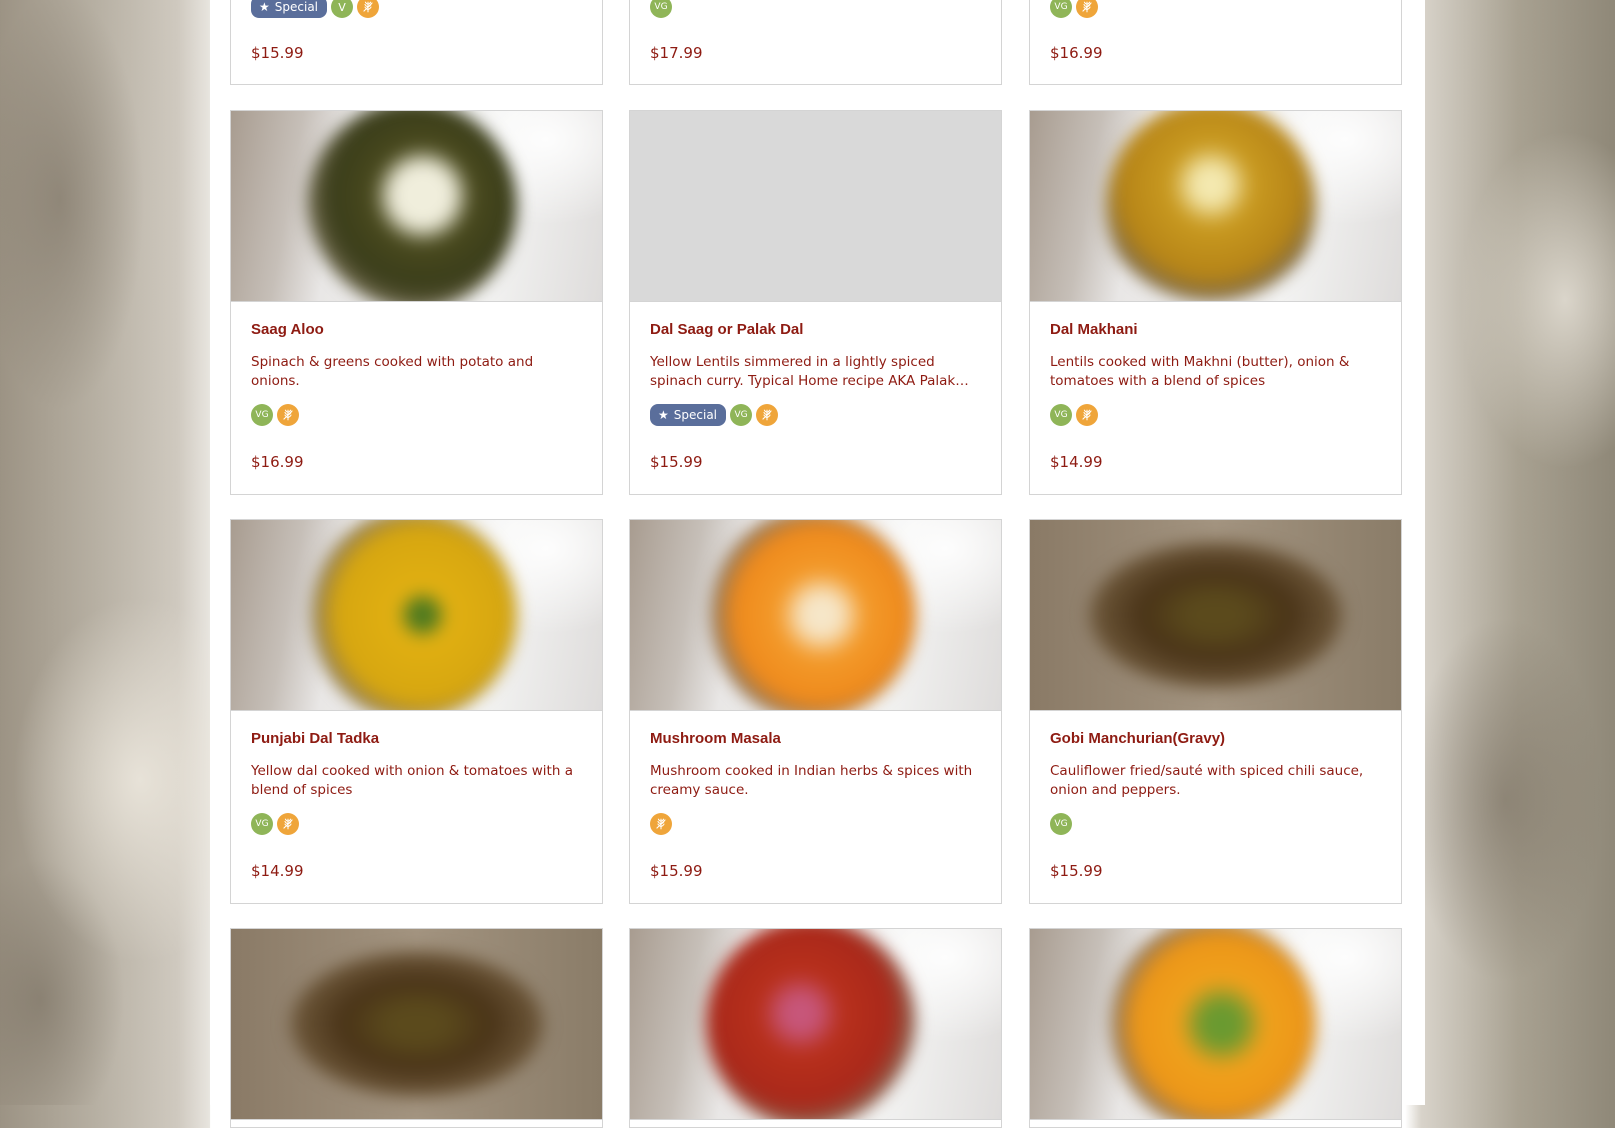 Image resolution: width=1615 pixels, height=1128 pixels. What do you see at coordinates (815, 206) in the screenshot?
I see `food-image-placeholder` at bounding box center [815, 206].